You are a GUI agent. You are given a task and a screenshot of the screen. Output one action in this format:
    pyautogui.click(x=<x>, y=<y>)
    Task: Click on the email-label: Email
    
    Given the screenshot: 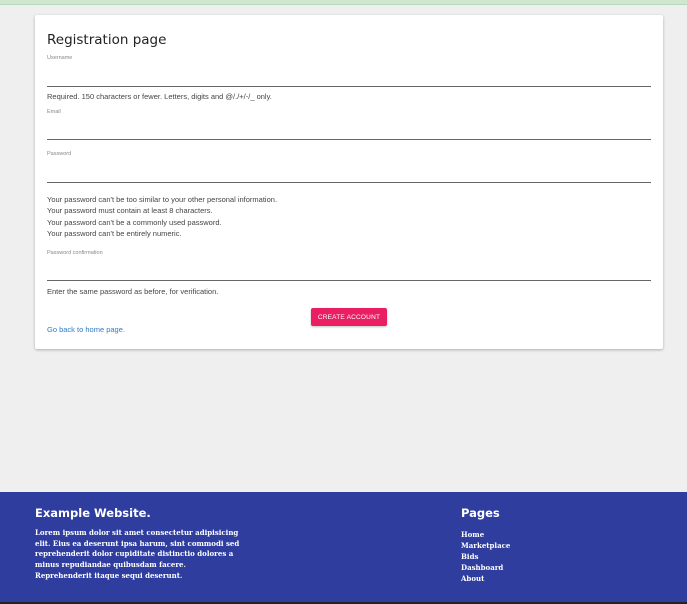 What is the action you would take?
    pyautogui.click(x=54, y=112)
    